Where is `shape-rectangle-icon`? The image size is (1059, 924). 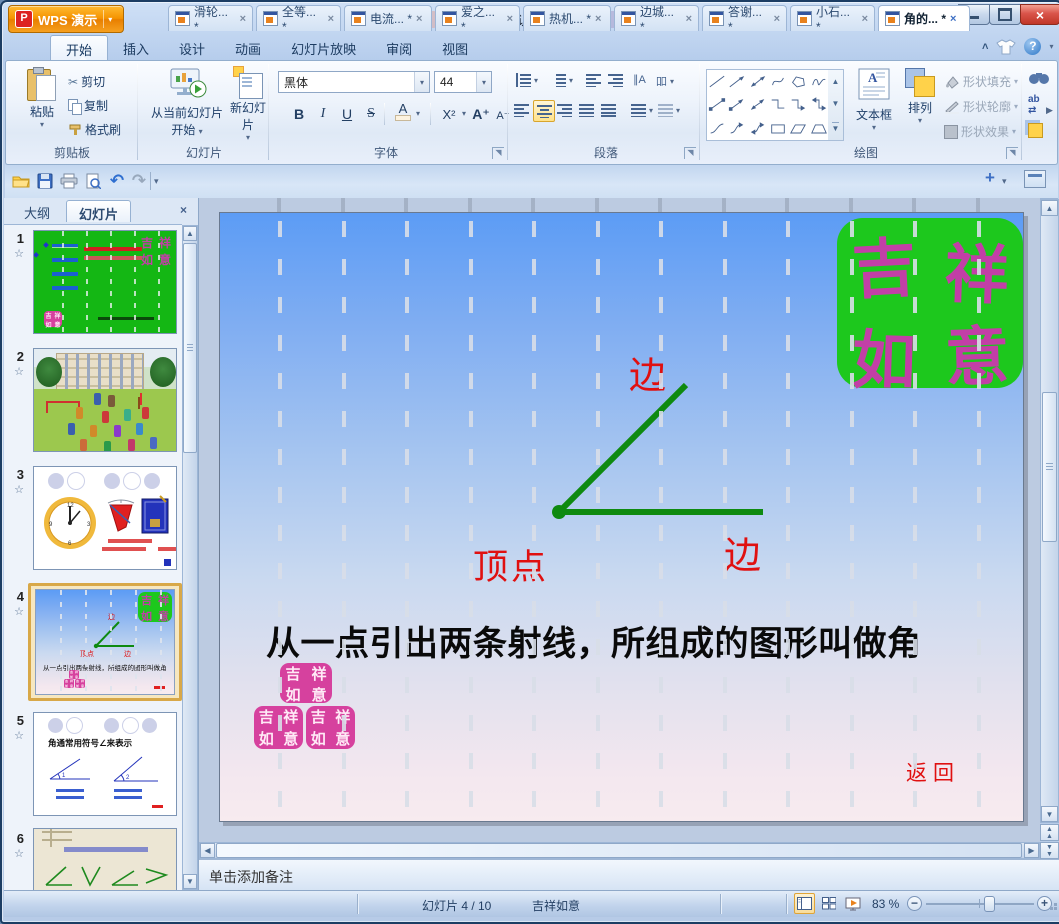 shape-rectangle-icon is located at coordinates (778, 128).